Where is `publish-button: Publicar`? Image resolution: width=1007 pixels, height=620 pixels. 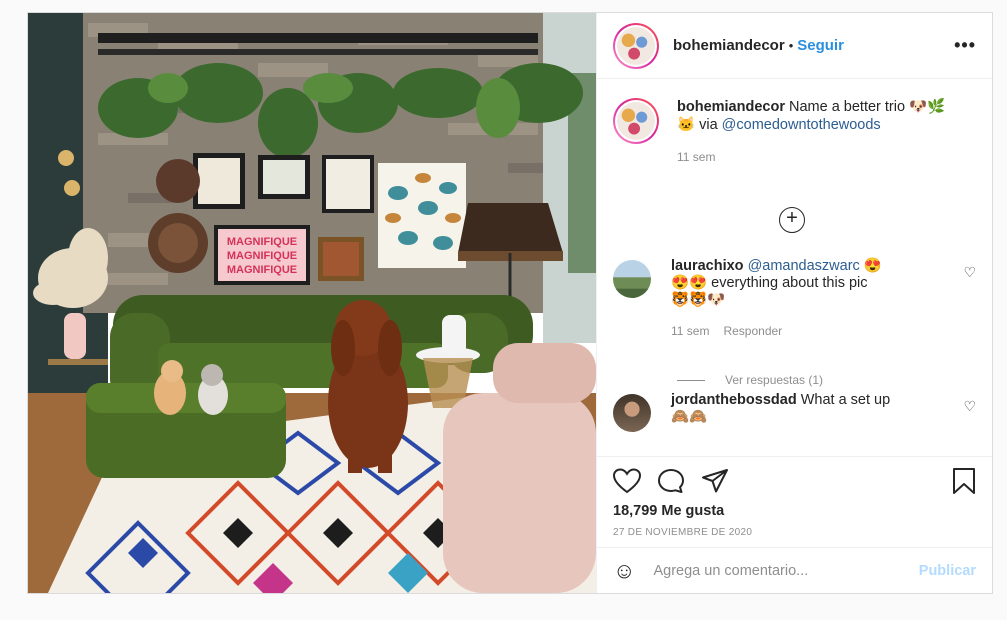 publish-button: Publicar is located at coordinates (947, 571).